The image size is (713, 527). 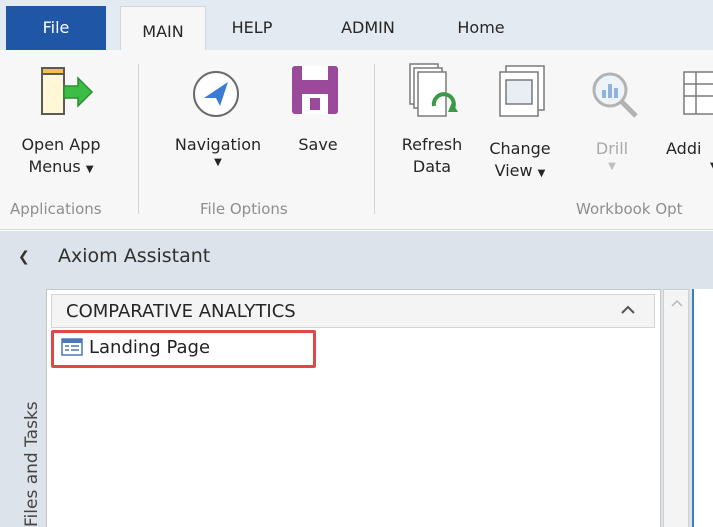 What do you see at coordinates (615, 95) in the screenshot?
I see `drill-magnifier-icon` at bounding box center [615, 95].